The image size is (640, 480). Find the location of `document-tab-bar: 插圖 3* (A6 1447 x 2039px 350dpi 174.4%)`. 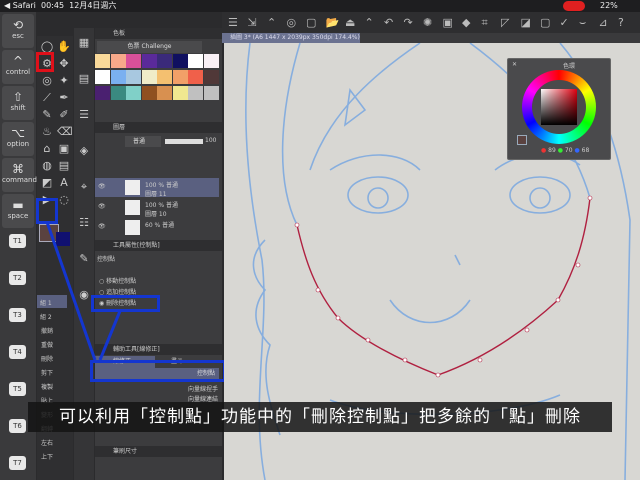

document-tab-bar: 插圖 3* (A6 1447 x 2039px 350dpi 174.4%) is located at coordinates (431, 38).